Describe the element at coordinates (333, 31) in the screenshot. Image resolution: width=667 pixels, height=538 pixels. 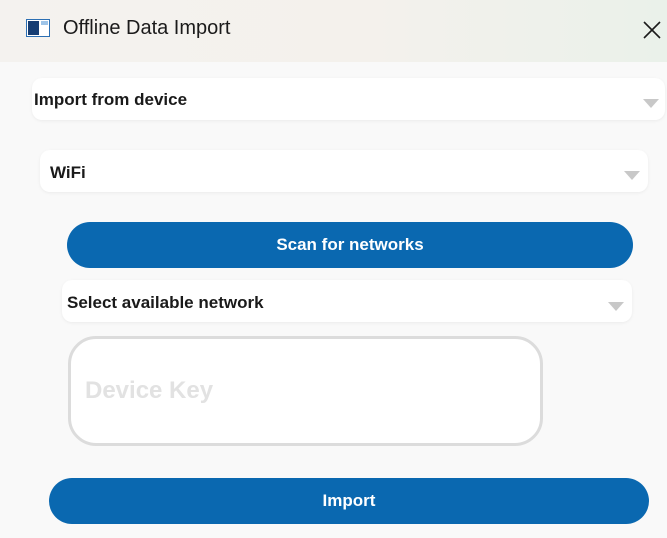
I see `title-bar: Offline Data Import` at that location.